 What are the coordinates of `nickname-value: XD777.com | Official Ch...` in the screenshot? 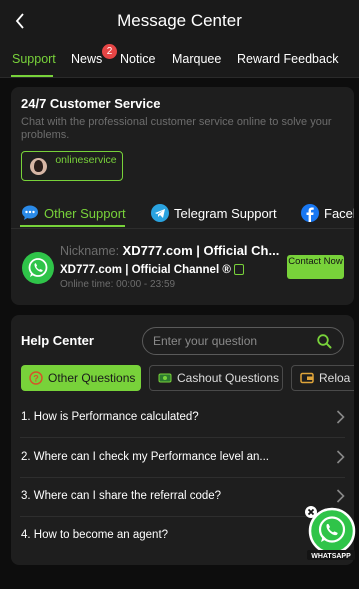 It's located at (201, 250).